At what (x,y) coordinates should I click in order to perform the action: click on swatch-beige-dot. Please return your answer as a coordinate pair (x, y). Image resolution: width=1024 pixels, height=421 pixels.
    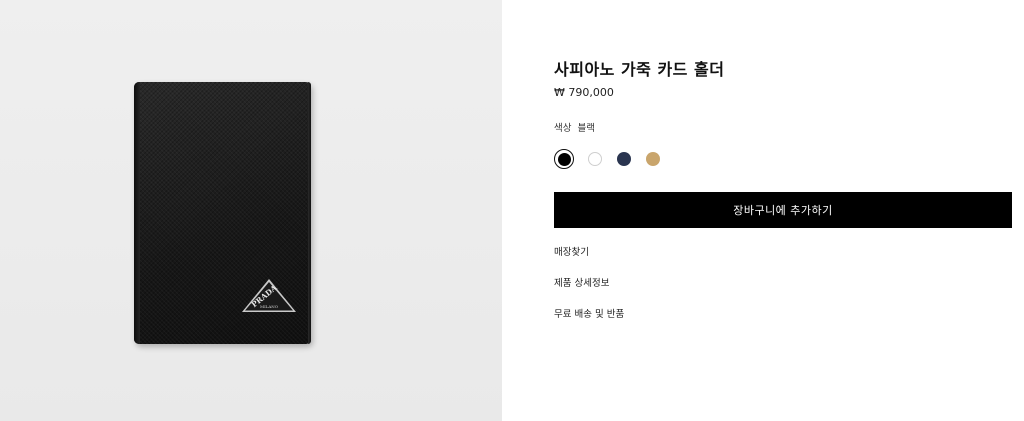
    Looking at the image, I should click on (653, 159).